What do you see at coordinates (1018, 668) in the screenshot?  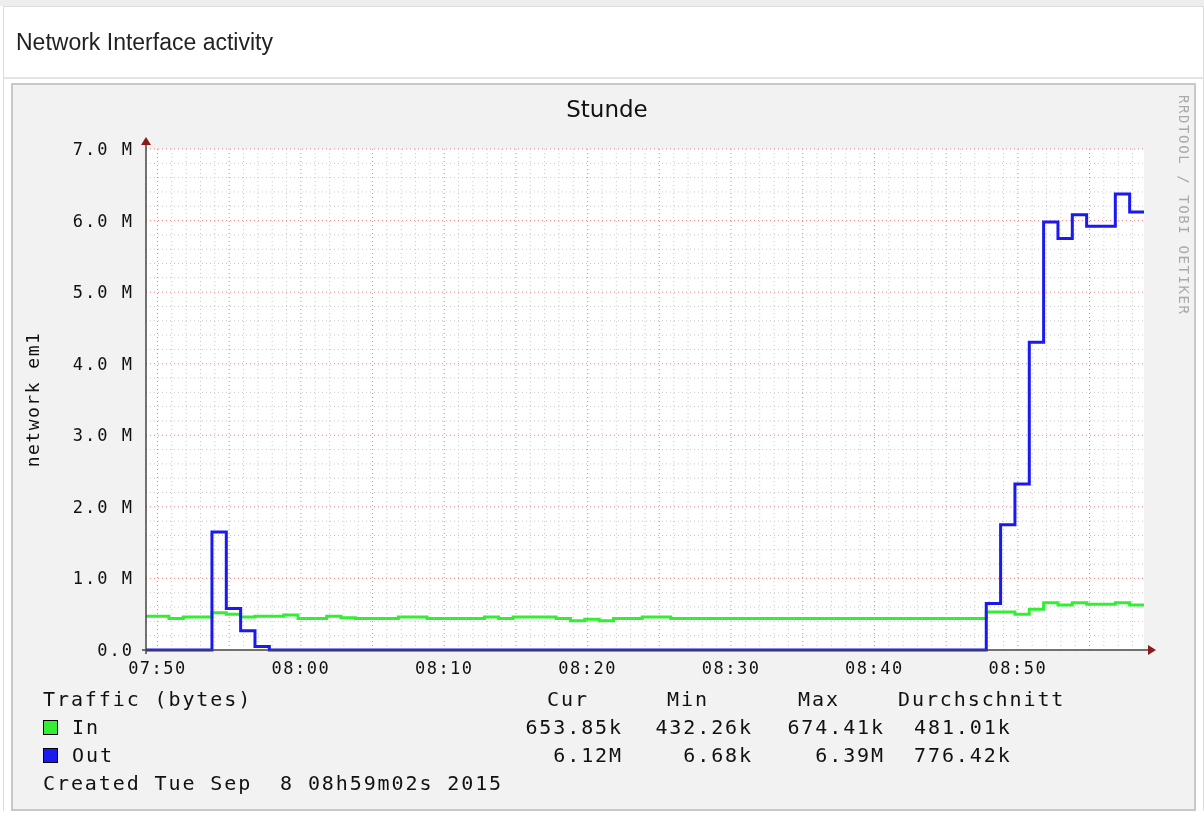 I see `x-tick-label: 08:50` at bounding box center [1018, 668].